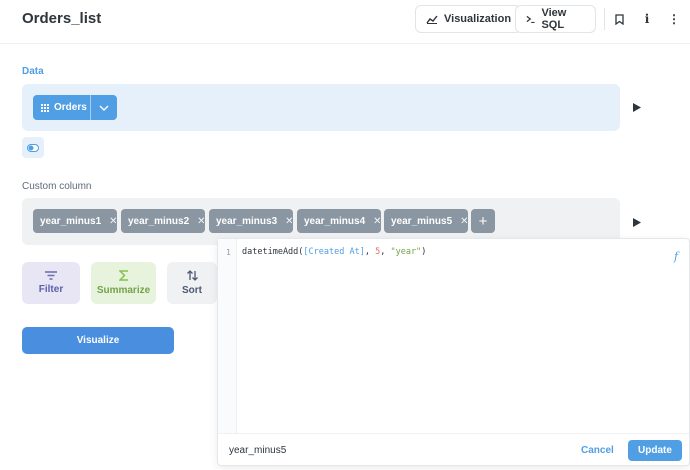 This screenshot has width=690, height=470. What do you see at coordinates (247, 221) in the screenshot?
I see `custom-column-pill-label: year_minus3` at bounding box center [247, 221].